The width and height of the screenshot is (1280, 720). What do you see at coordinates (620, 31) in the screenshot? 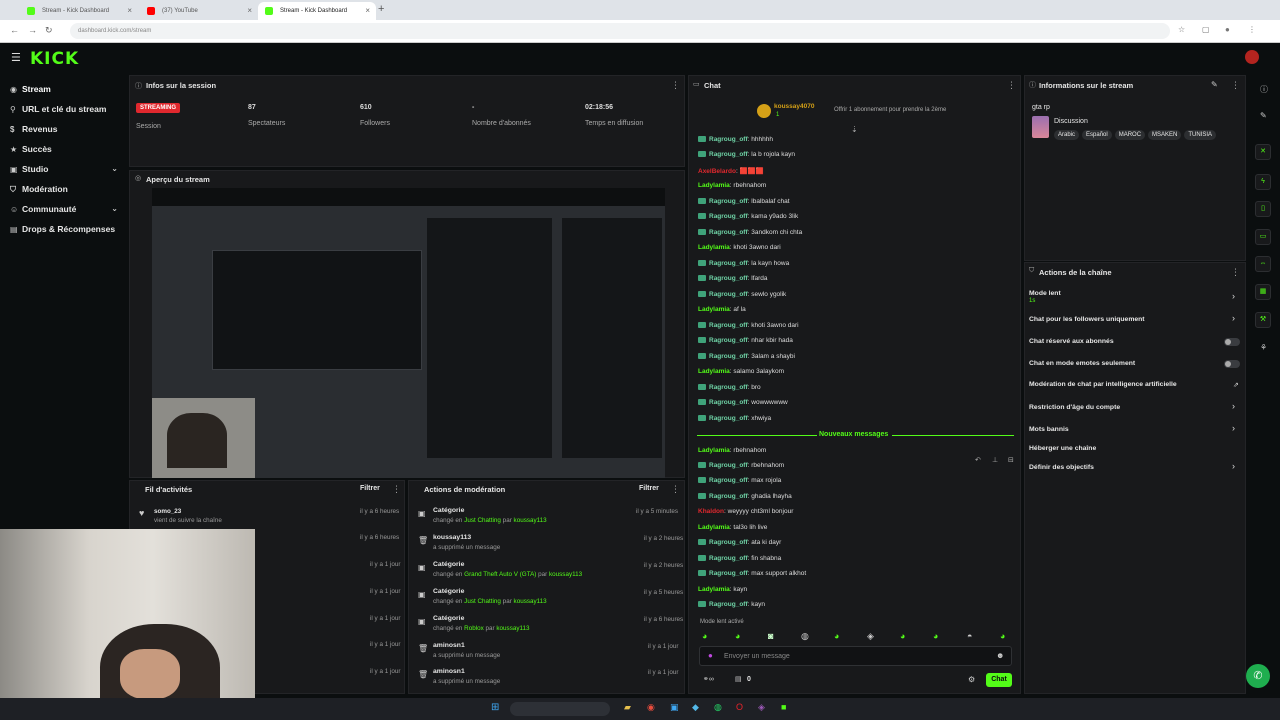
I see `url-field: dashboard.kick.com/stream` at bounding box center [620, 31].